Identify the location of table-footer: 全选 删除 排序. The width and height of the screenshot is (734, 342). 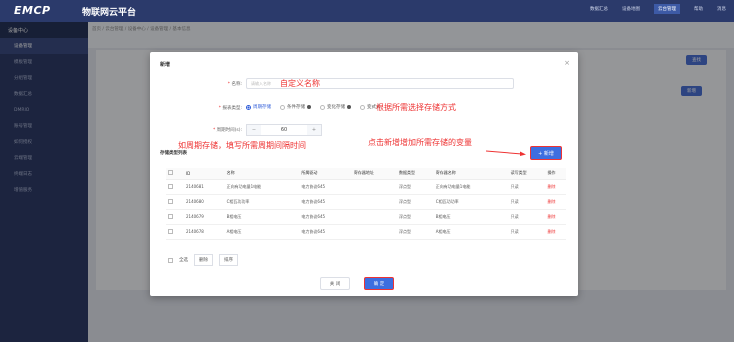
(203, 260).